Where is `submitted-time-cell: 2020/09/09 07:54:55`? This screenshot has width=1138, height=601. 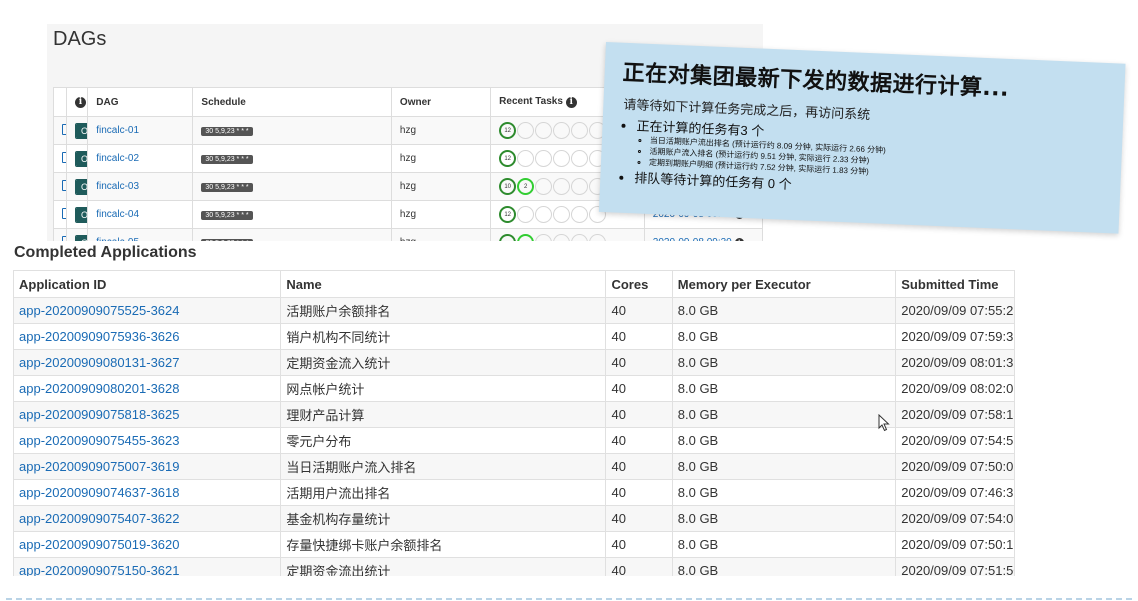 submitted-time-cell: 2020/09/09 07:54:55 is located at coordinates (955, 440).